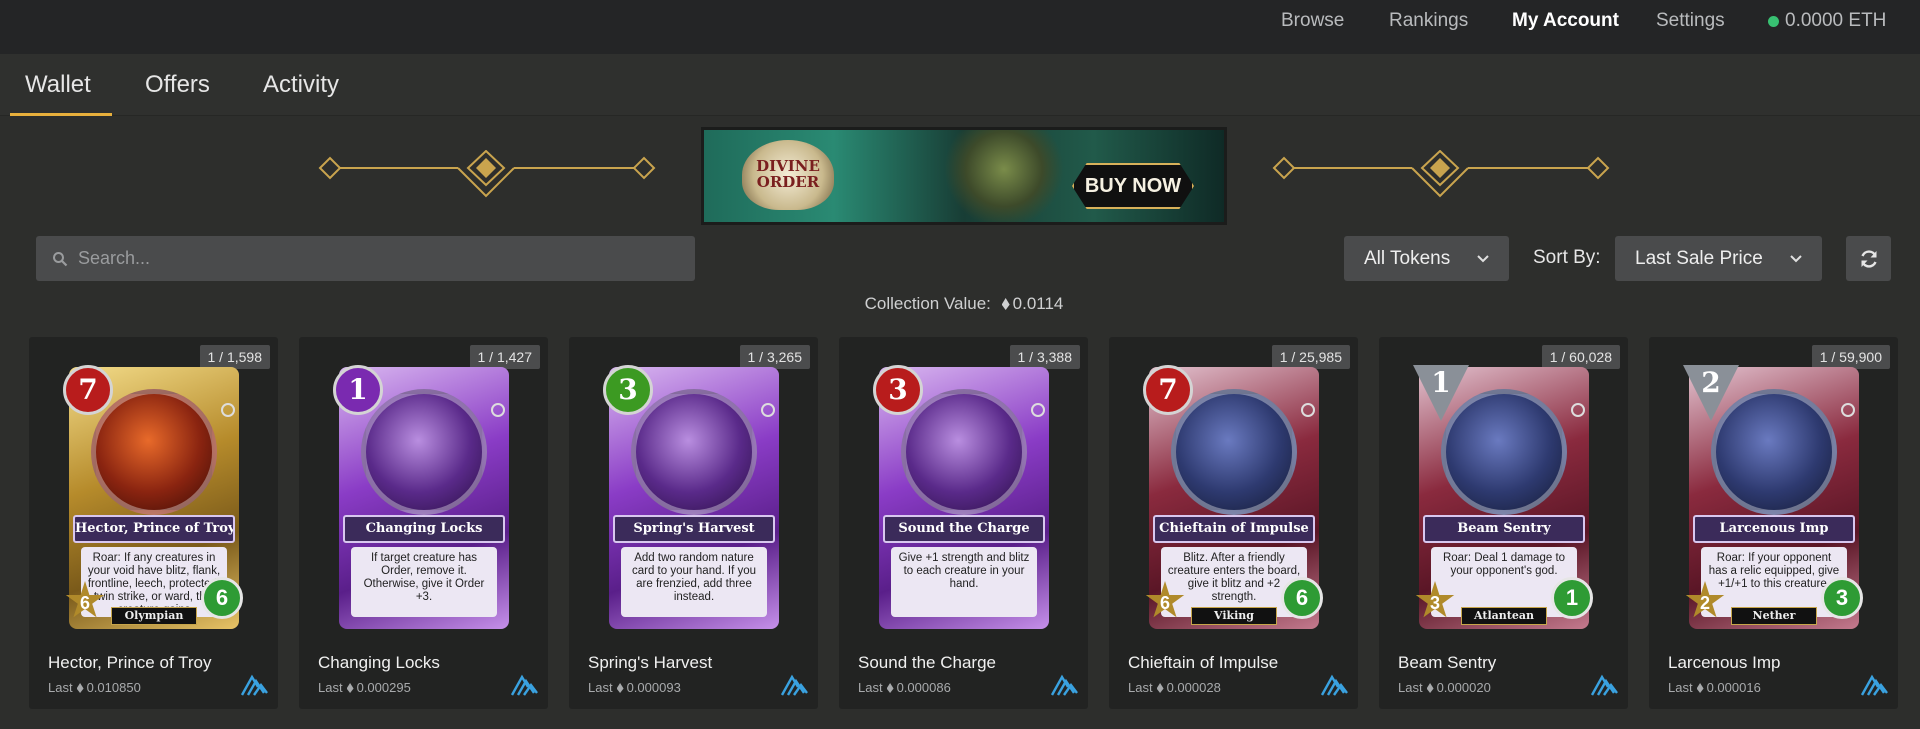 This screenshot has height=729, width=1920. What do you see at coordinates (1426, 258) in the screenshot?
I see `token-filter-dropdown: All Tokens` at bounding box center [1426, 258].